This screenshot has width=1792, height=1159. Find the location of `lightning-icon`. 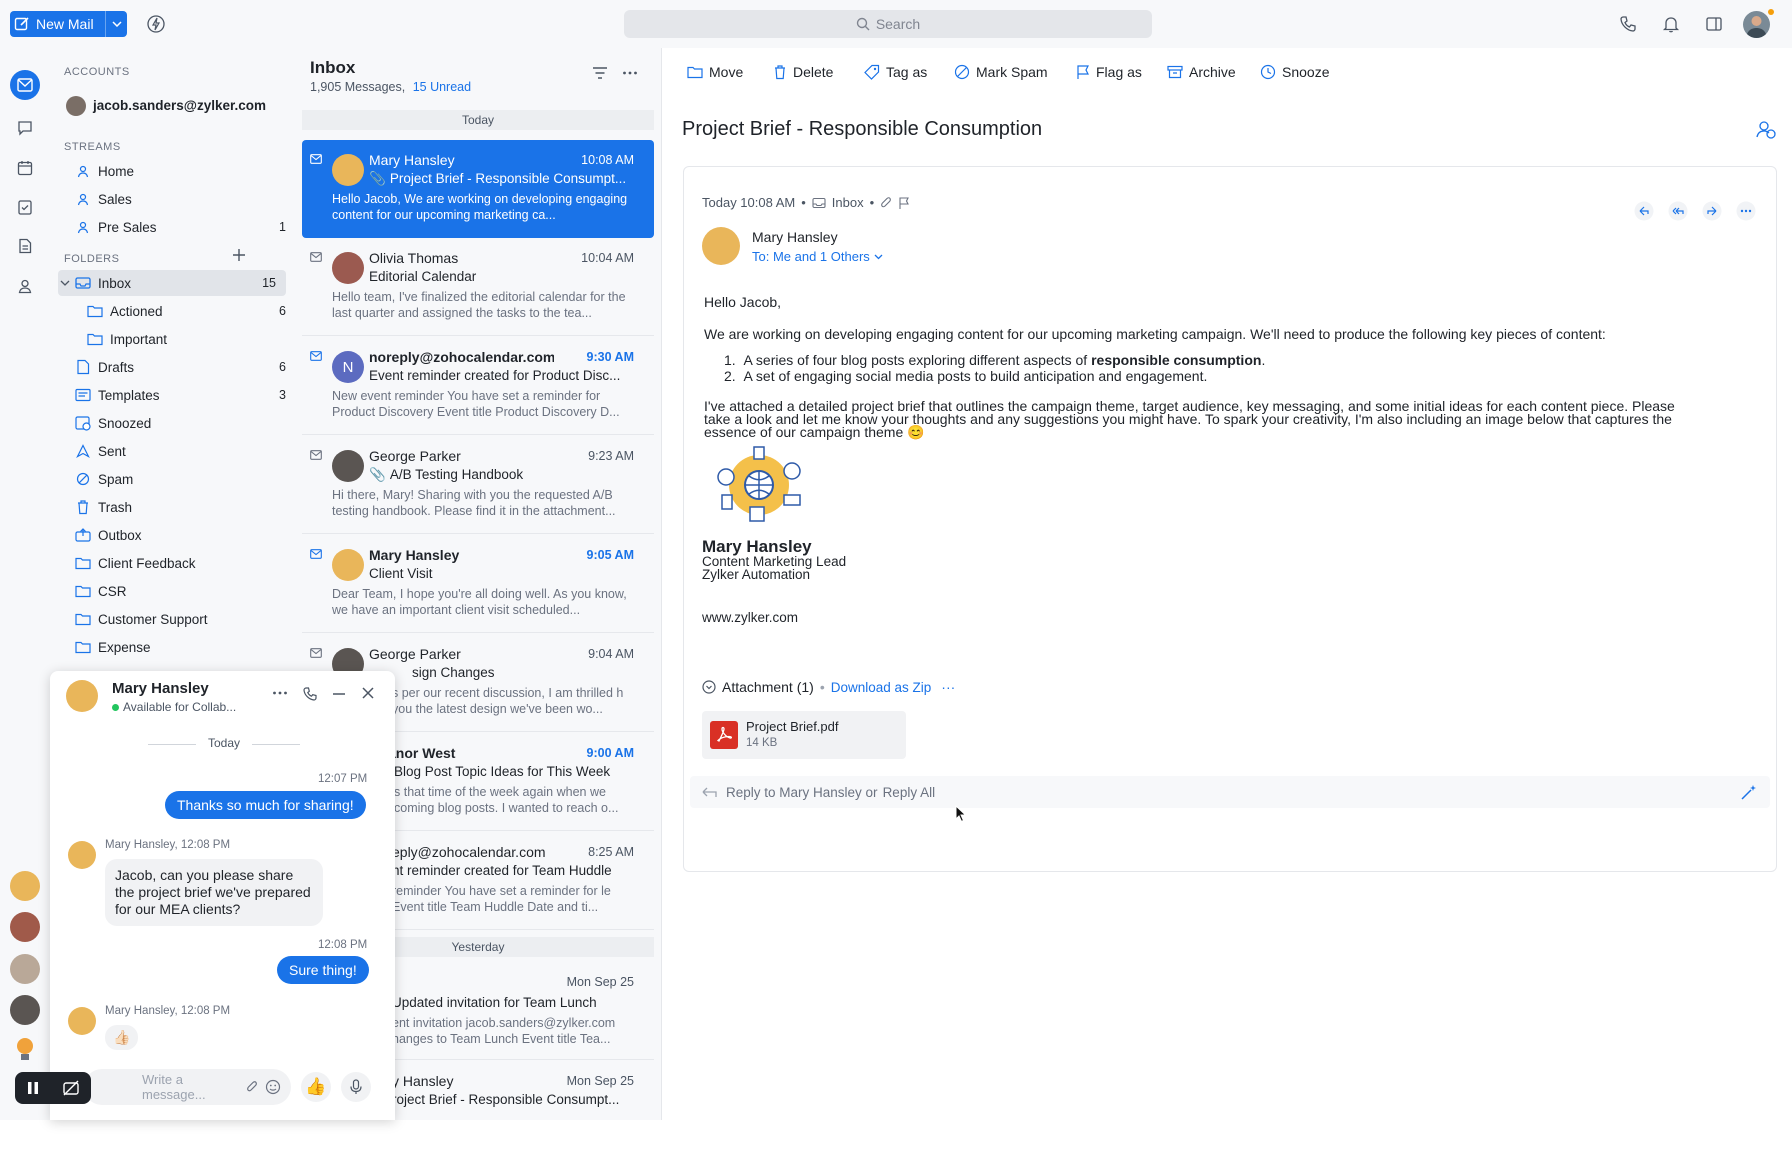

lightning-icon is located at coordinates (156, 24).